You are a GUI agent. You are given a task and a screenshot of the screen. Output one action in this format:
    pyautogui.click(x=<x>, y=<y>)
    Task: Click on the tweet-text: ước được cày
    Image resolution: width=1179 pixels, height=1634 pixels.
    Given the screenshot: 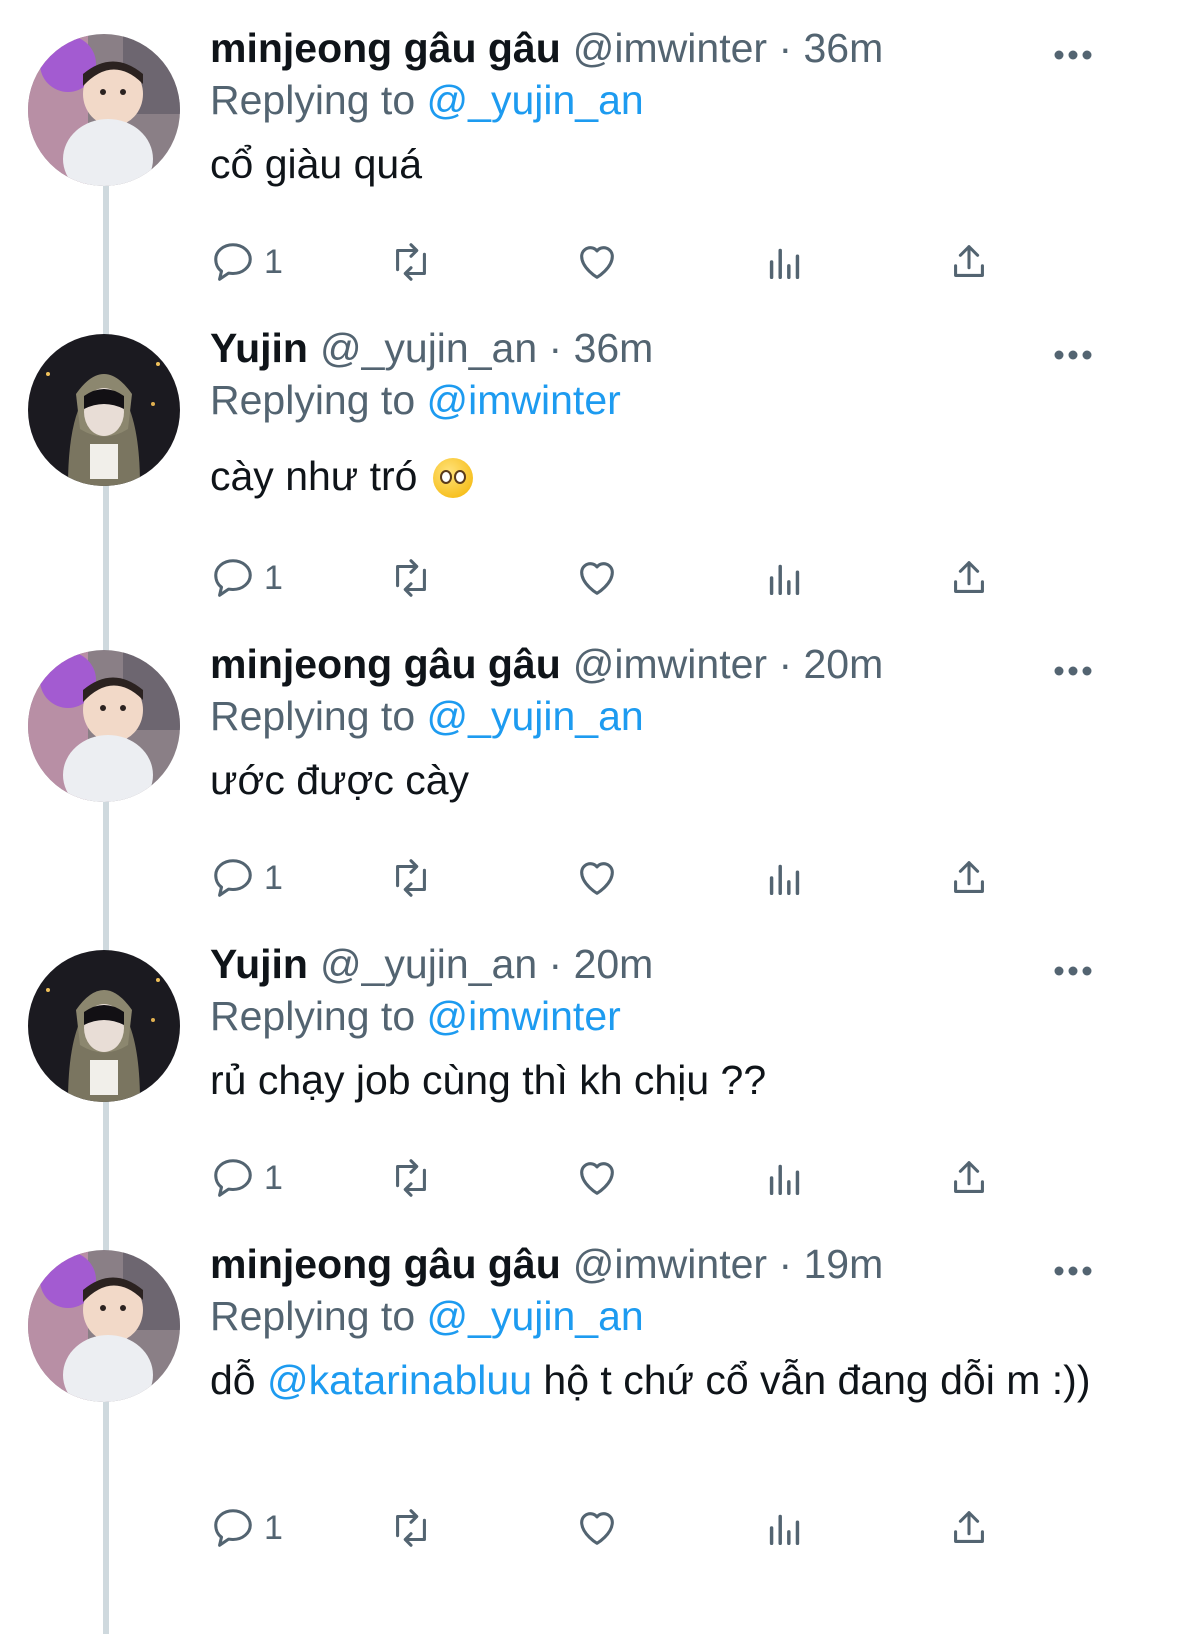 What is the action you would take?
    pyautogui.click(x=340, y=780)
    